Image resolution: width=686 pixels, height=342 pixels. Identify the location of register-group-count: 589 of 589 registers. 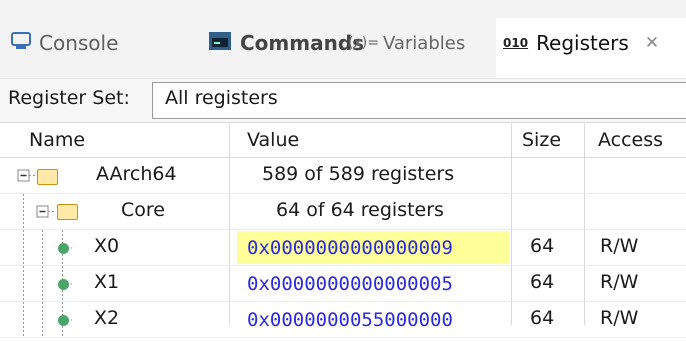
(358, 174).